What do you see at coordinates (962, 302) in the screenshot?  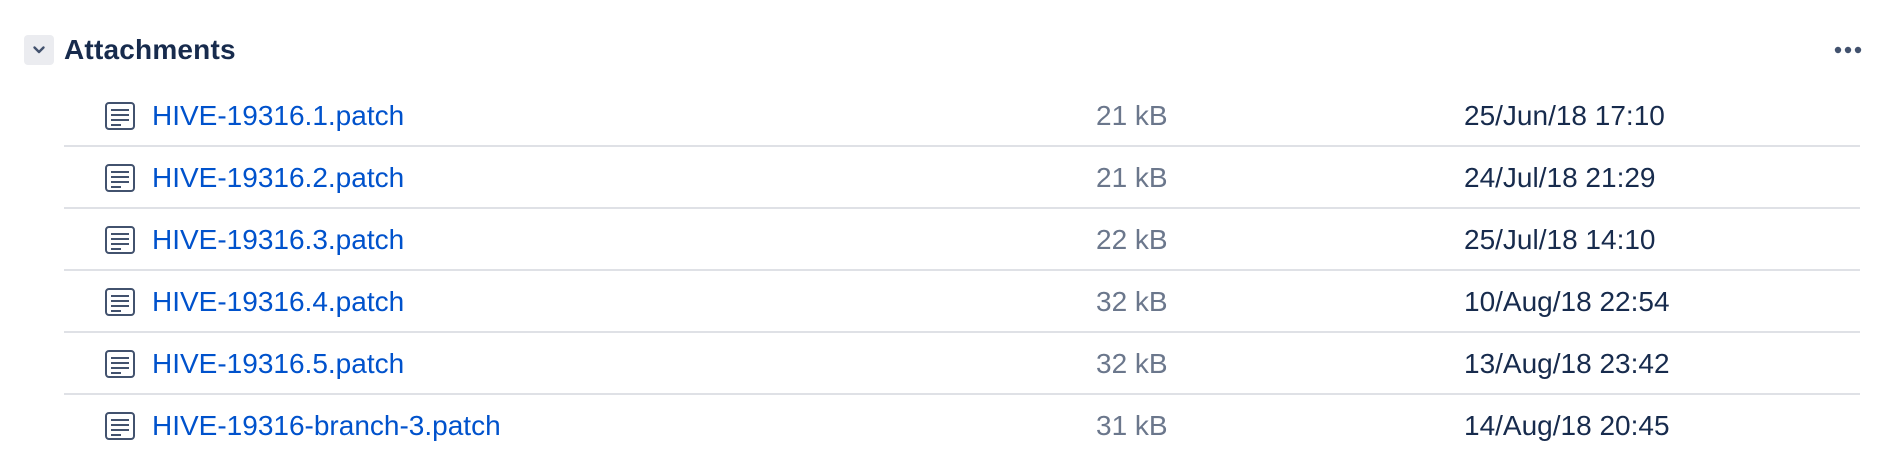 I see `attachment-row: HIVE-19316.4.patch 32 kB 10/Aug/18 22:54` at bounding box center [962, 302].